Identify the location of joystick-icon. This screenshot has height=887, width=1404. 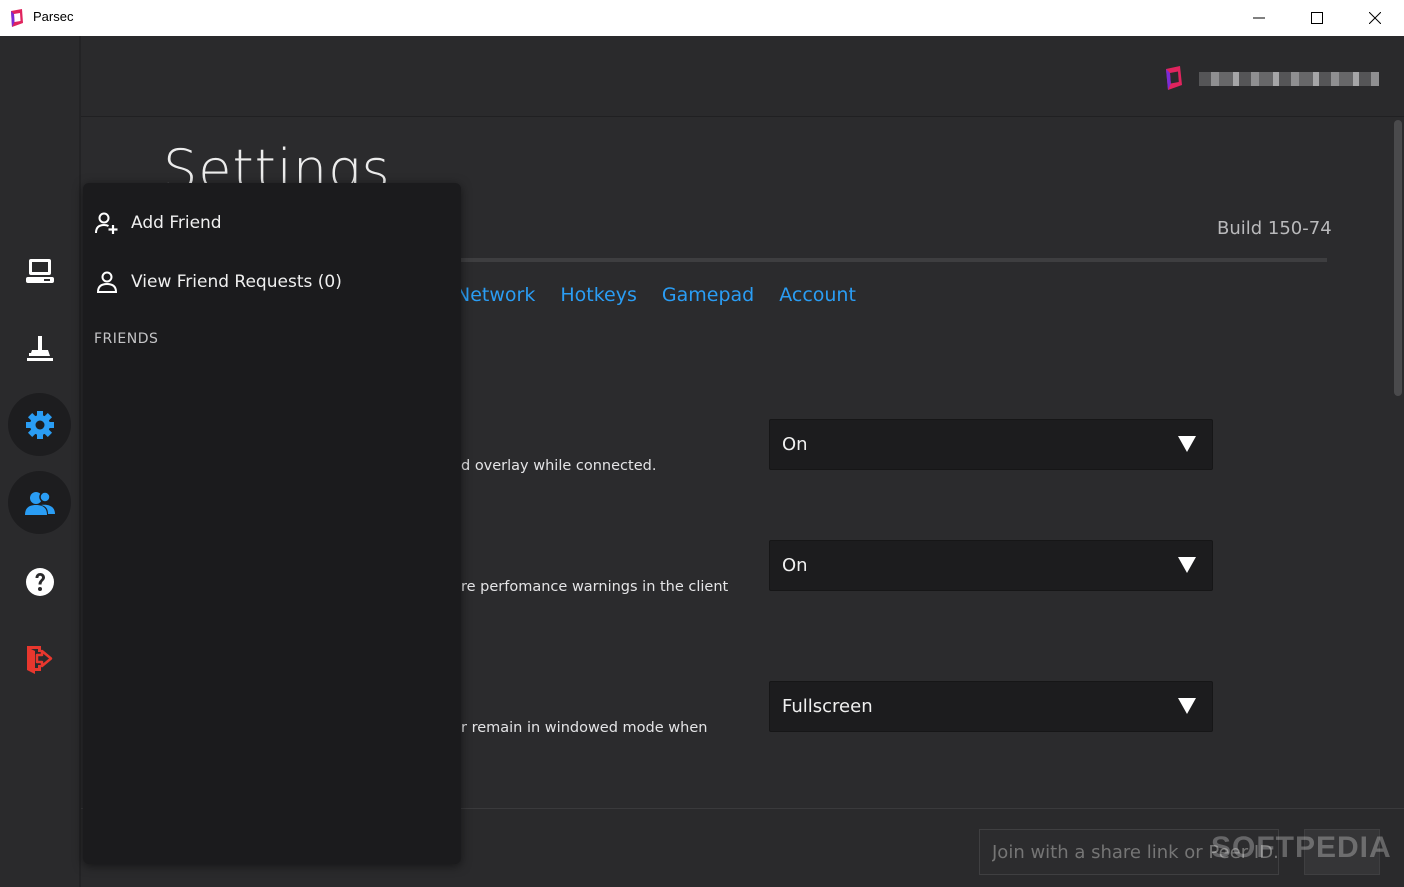
(39, 348).